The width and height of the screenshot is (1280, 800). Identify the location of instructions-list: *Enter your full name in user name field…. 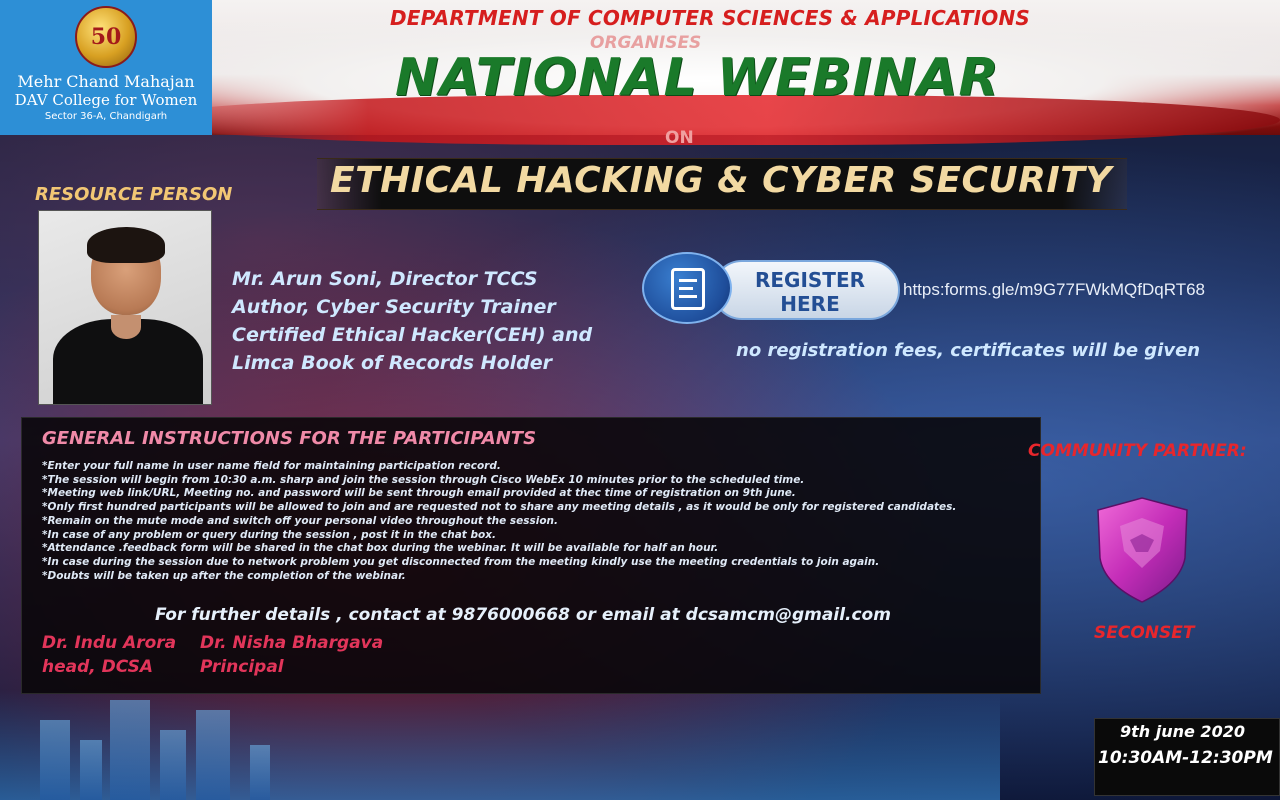
(532, 521).